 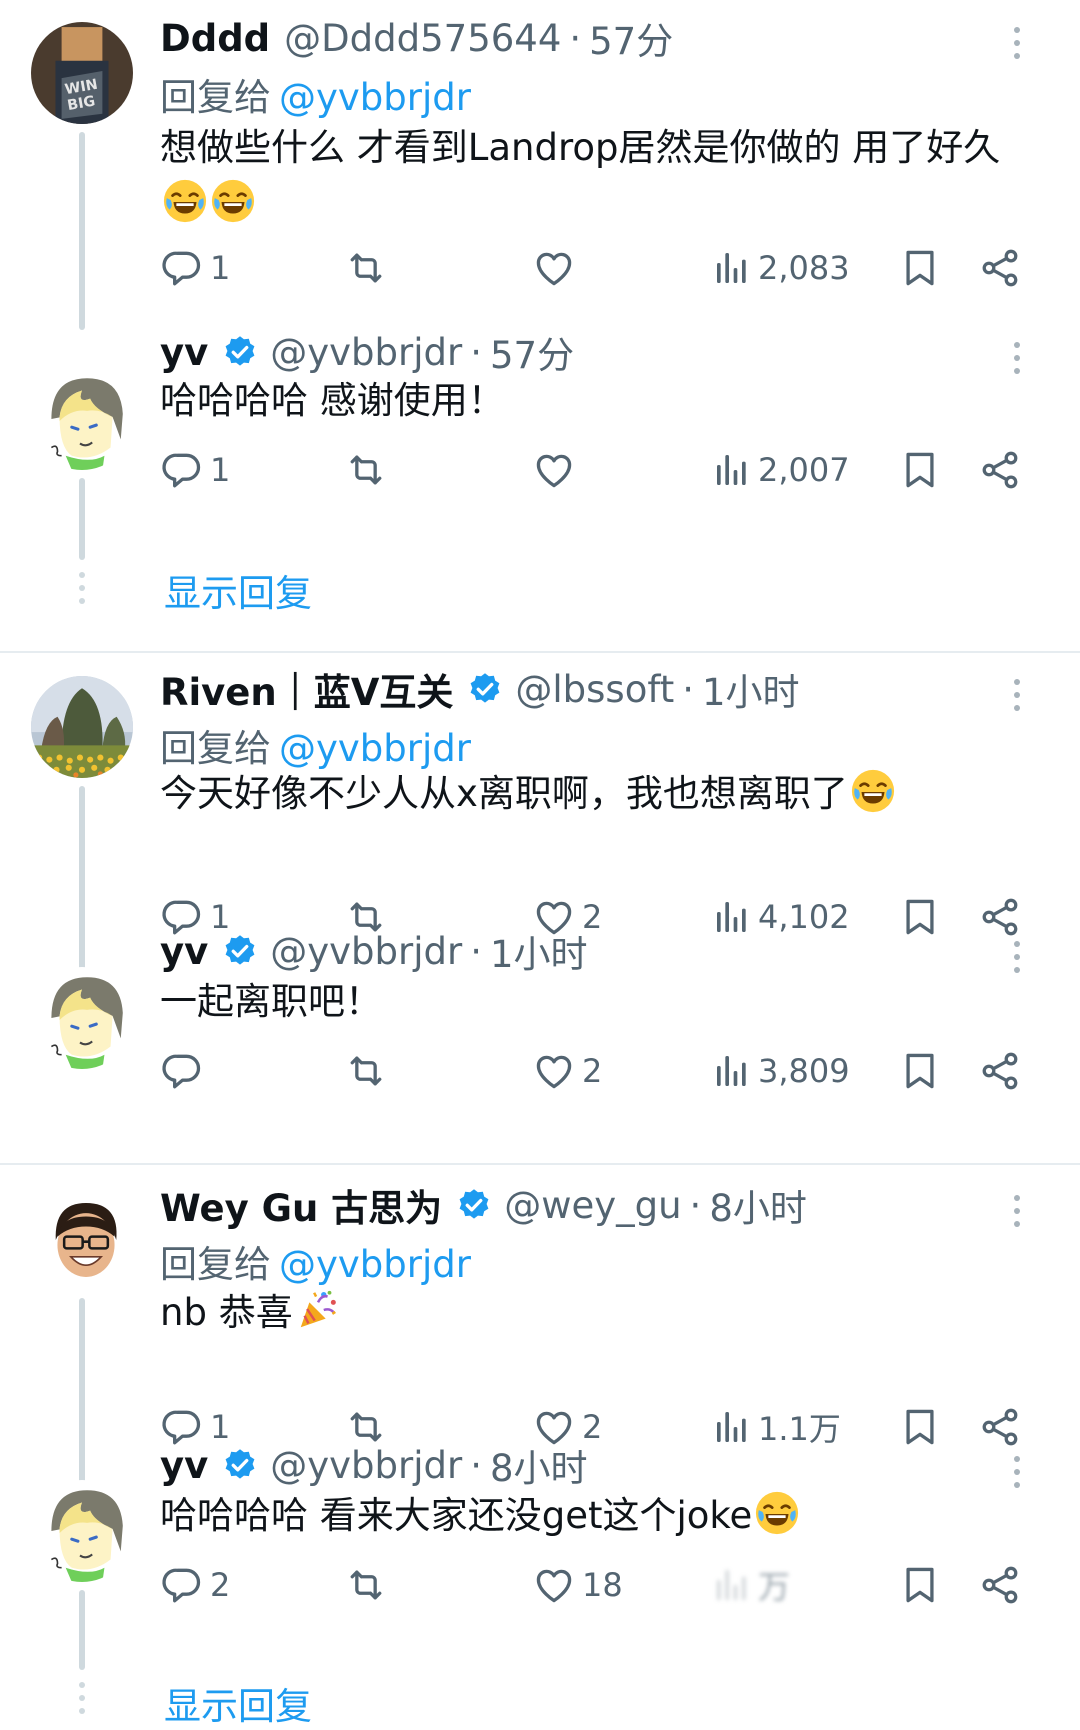 What do you see at coordinates (592, 1205) in the screenshot?
I see `user-handle: @wey_gu` at bounding box center [592, 1205].